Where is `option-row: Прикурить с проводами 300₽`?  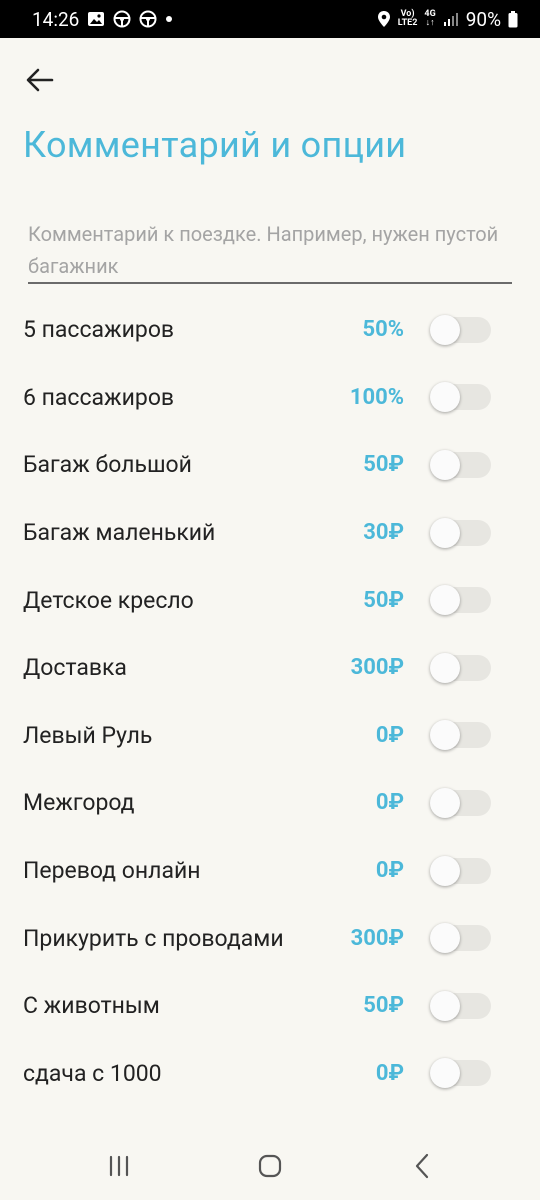
option-row: Прикурить с проводами 300₽ is located at coordinates (270, 938).